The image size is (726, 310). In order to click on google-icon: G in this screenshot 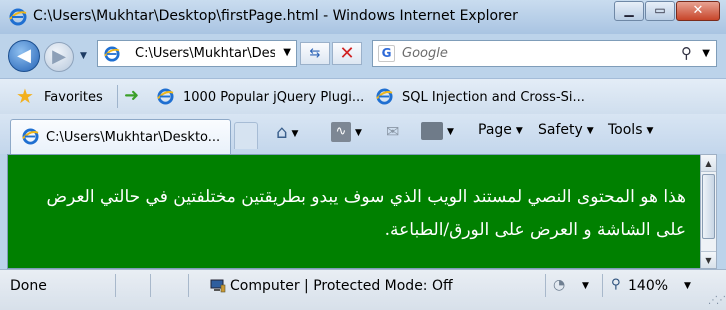, I will do `click(386, 53)`.